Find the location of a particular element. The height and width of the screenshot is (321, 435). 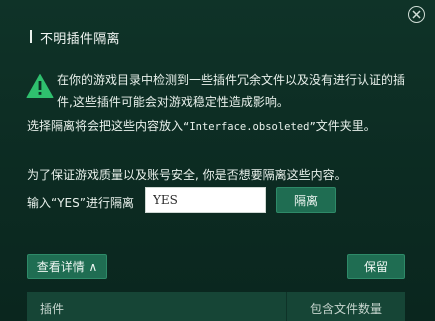

warning-triangle-icon is located at coordinates (40, 86).